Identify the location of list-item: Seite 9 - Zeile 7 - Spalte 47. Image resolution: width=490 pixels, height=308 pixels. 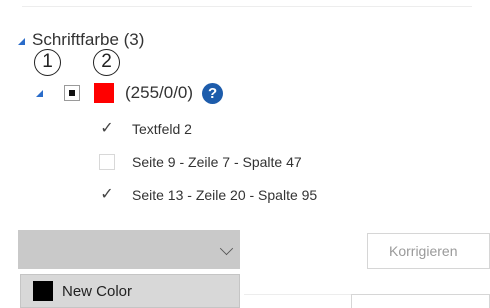
(200, 162).